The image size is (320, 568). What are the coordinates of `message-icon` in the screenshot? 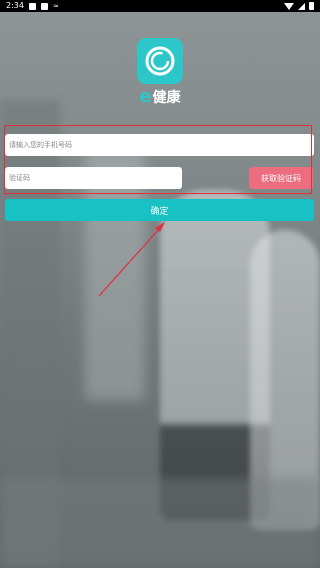 It's located at (44, 6).